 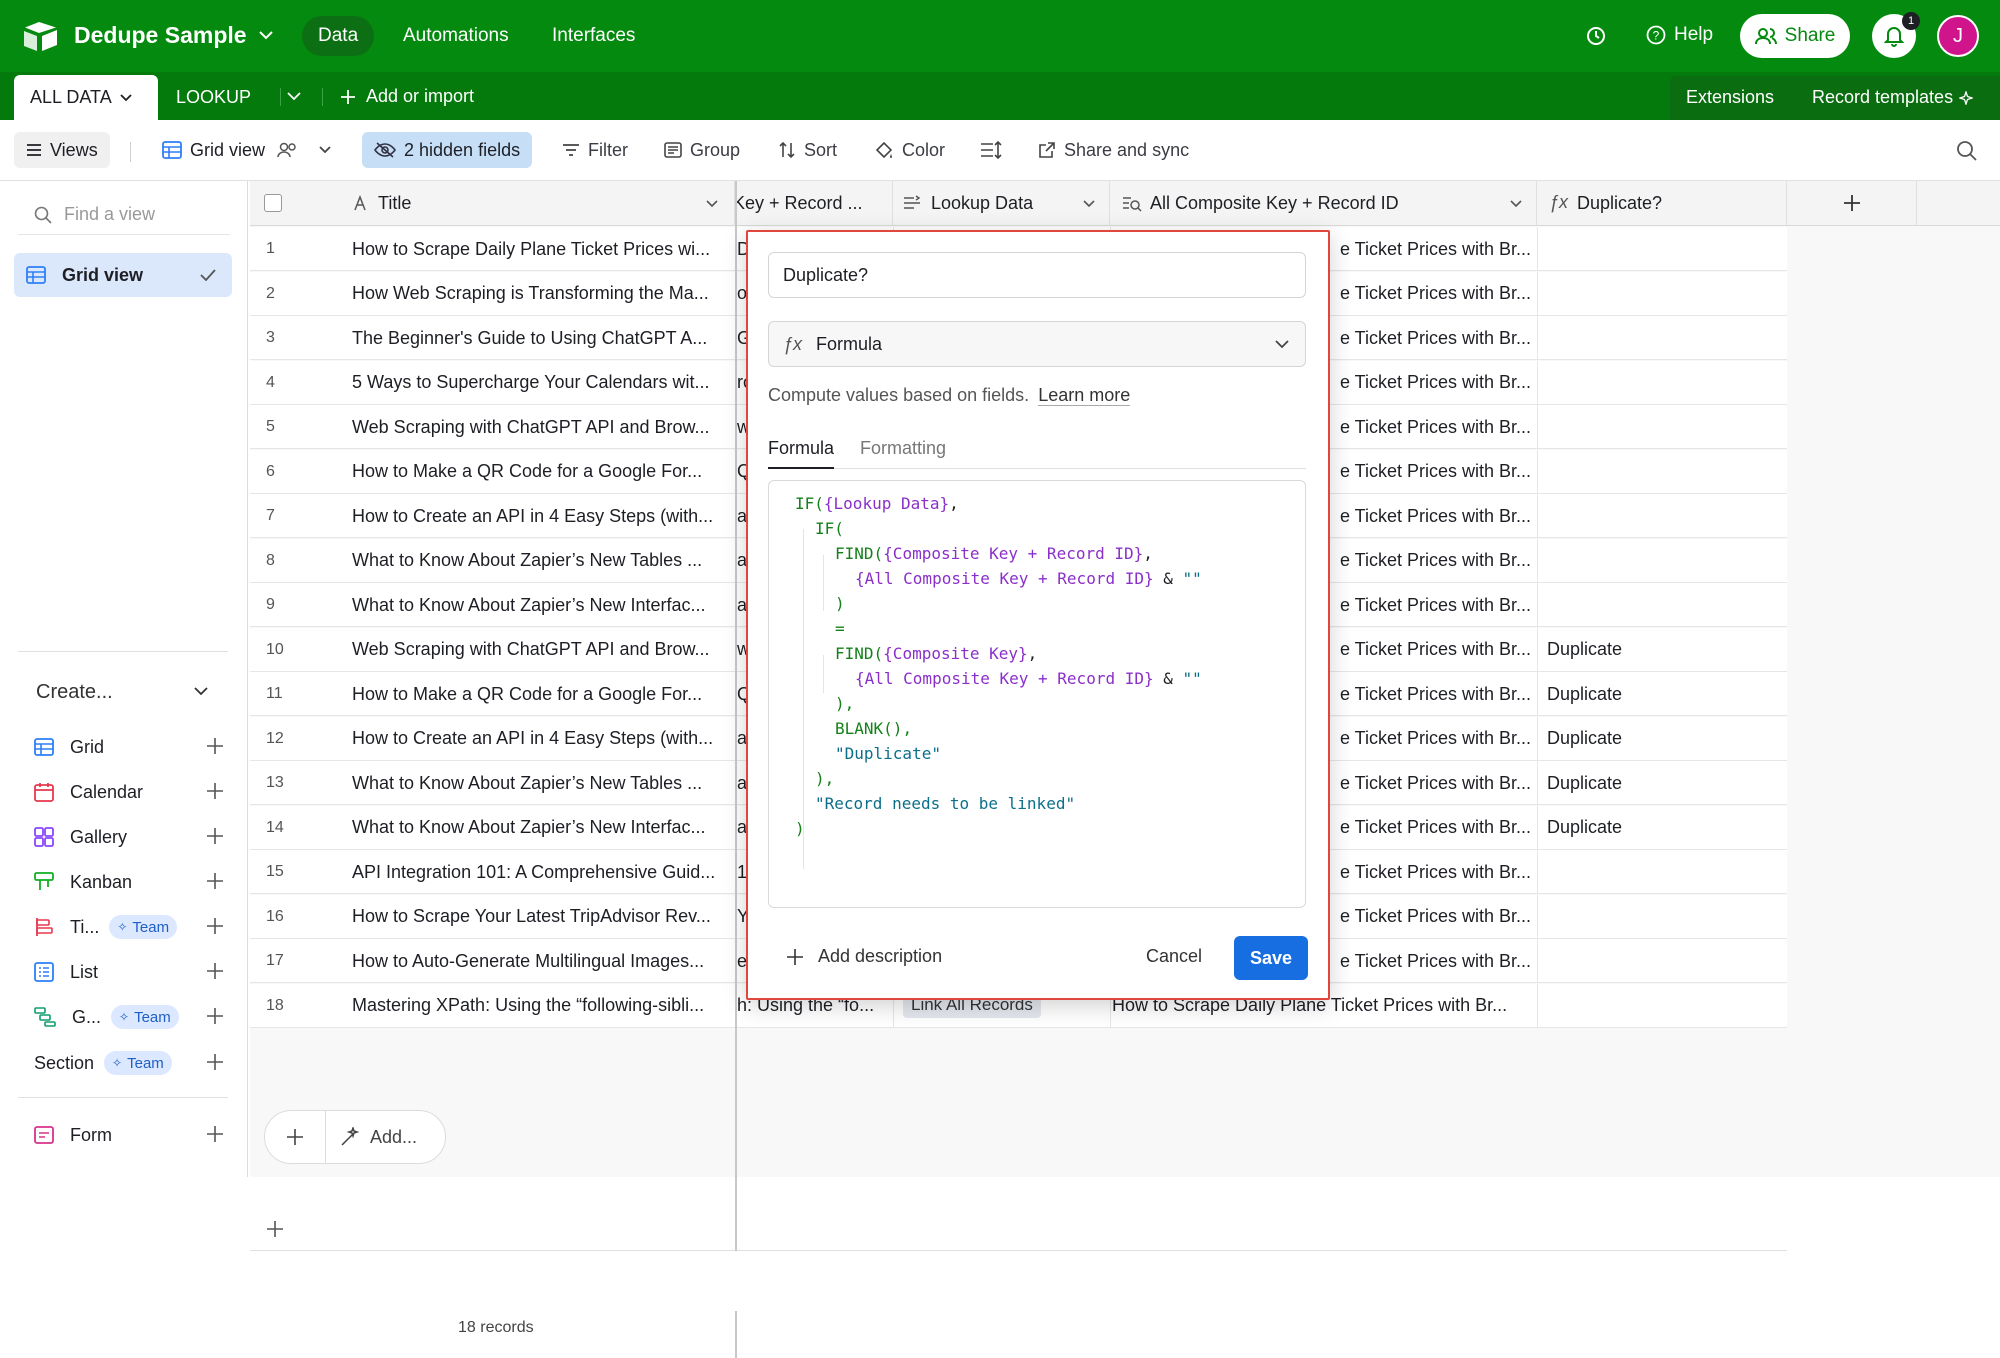 What do you see at coordinates (201, 691) in the screenshot?
I see `chevron-down-icon` at bounding box center [201, 691].